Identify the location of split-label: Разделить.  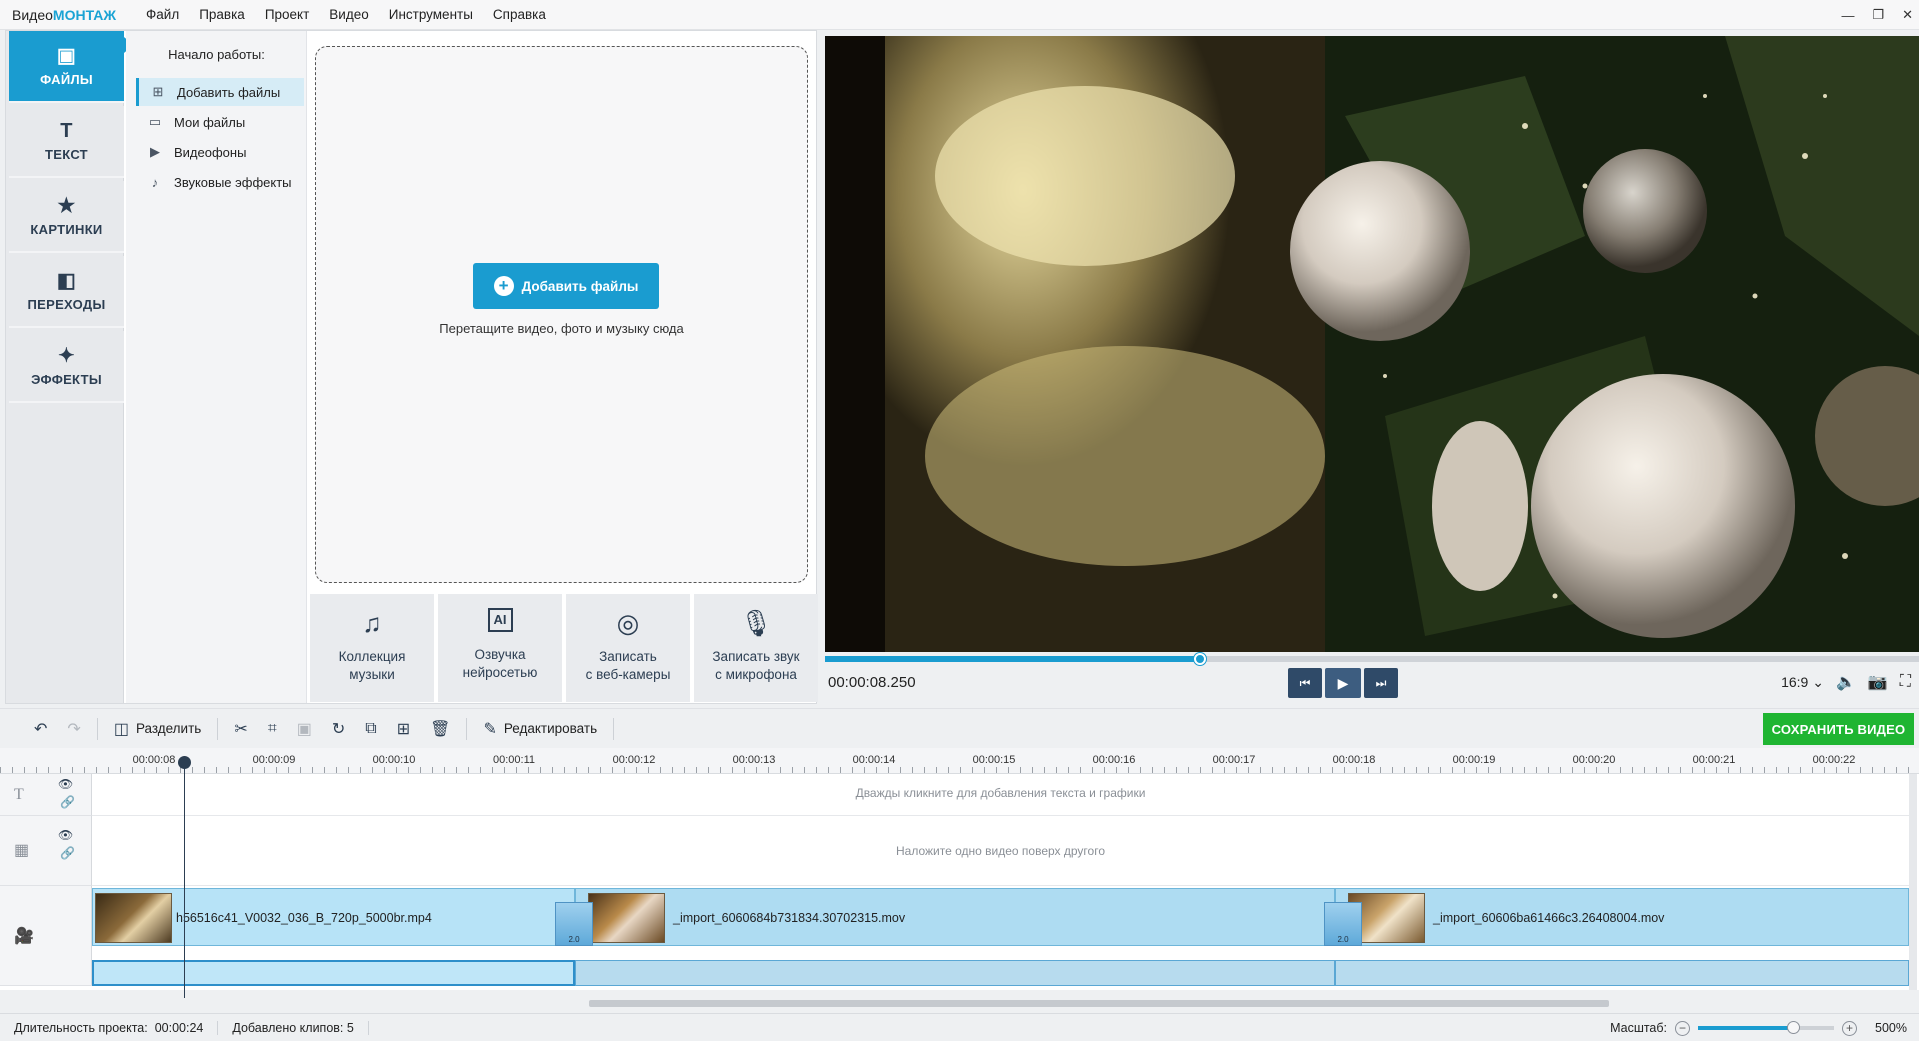
(168, 728).